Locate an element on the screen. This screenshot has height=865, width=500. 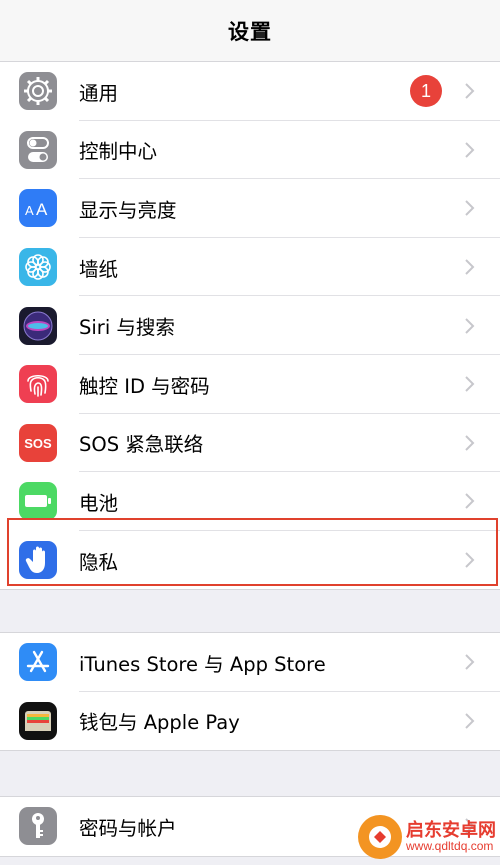
siri-icon is located at coordinates (38, 325).